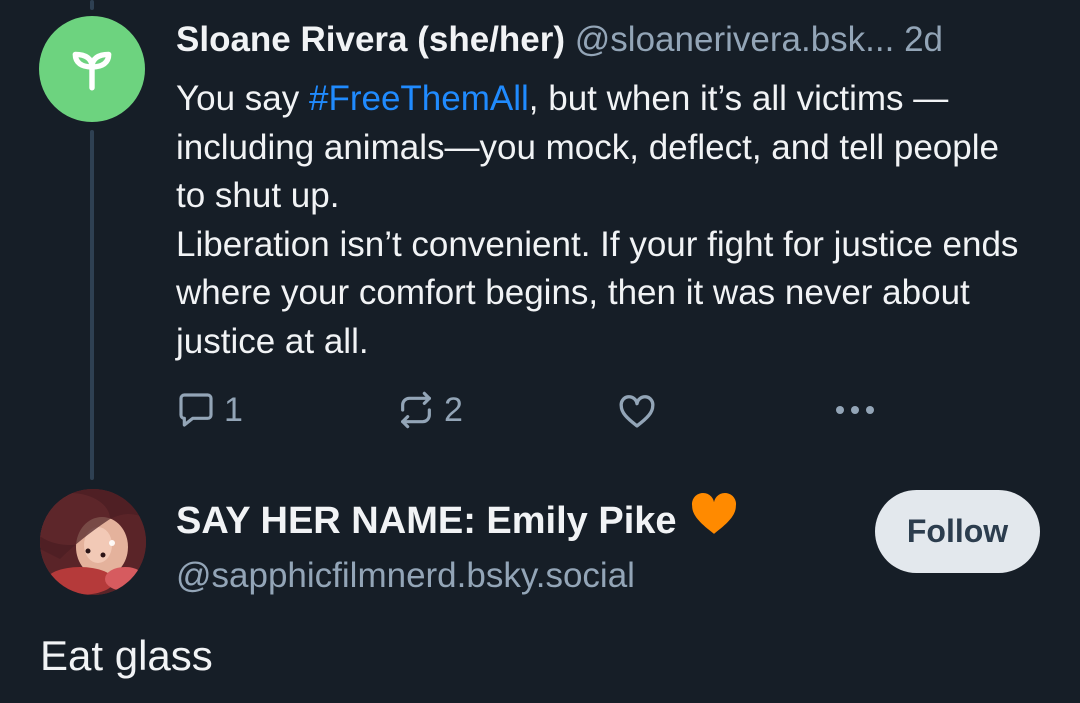 The height and width of the screenshot is (703, 1080). I want to click on reply-button: 1, so click(209, 410).